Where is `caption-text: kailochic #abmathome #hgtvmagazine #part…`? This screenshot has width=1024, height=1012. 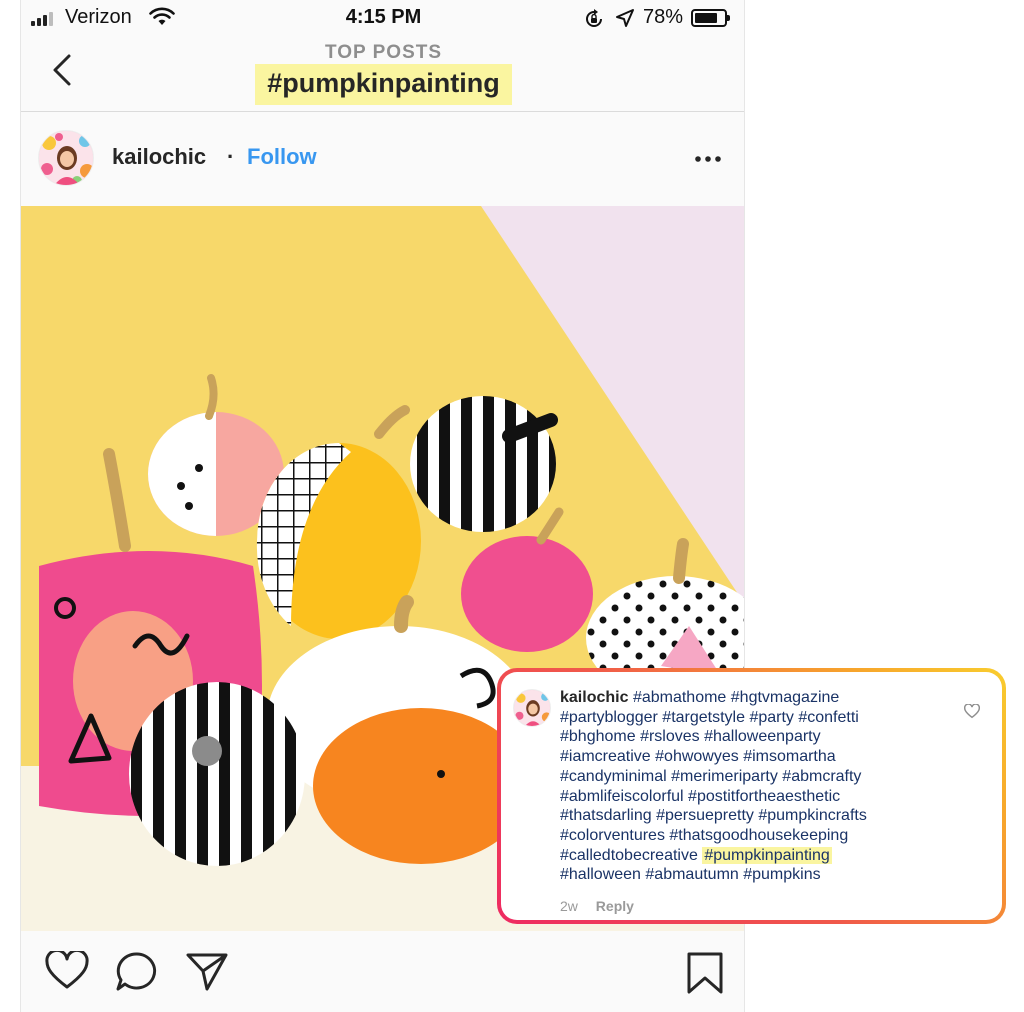
caption-text: kailochic #abmathome #hgtvmagazine #part… is located at coordinates (760, 786).